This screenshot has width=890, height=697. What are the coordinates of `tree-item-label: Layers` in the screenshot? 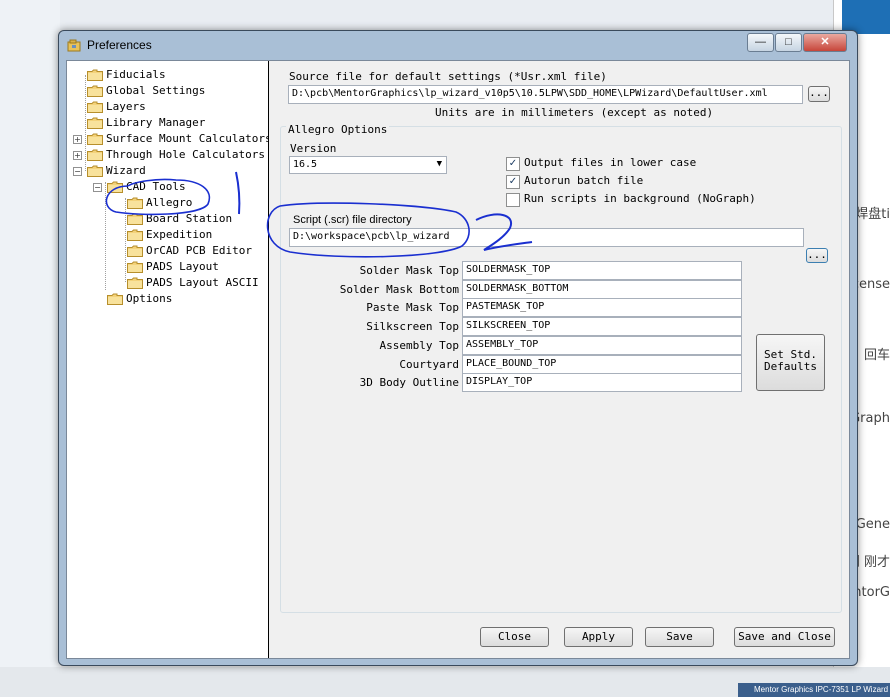 It's located at (126, 106).